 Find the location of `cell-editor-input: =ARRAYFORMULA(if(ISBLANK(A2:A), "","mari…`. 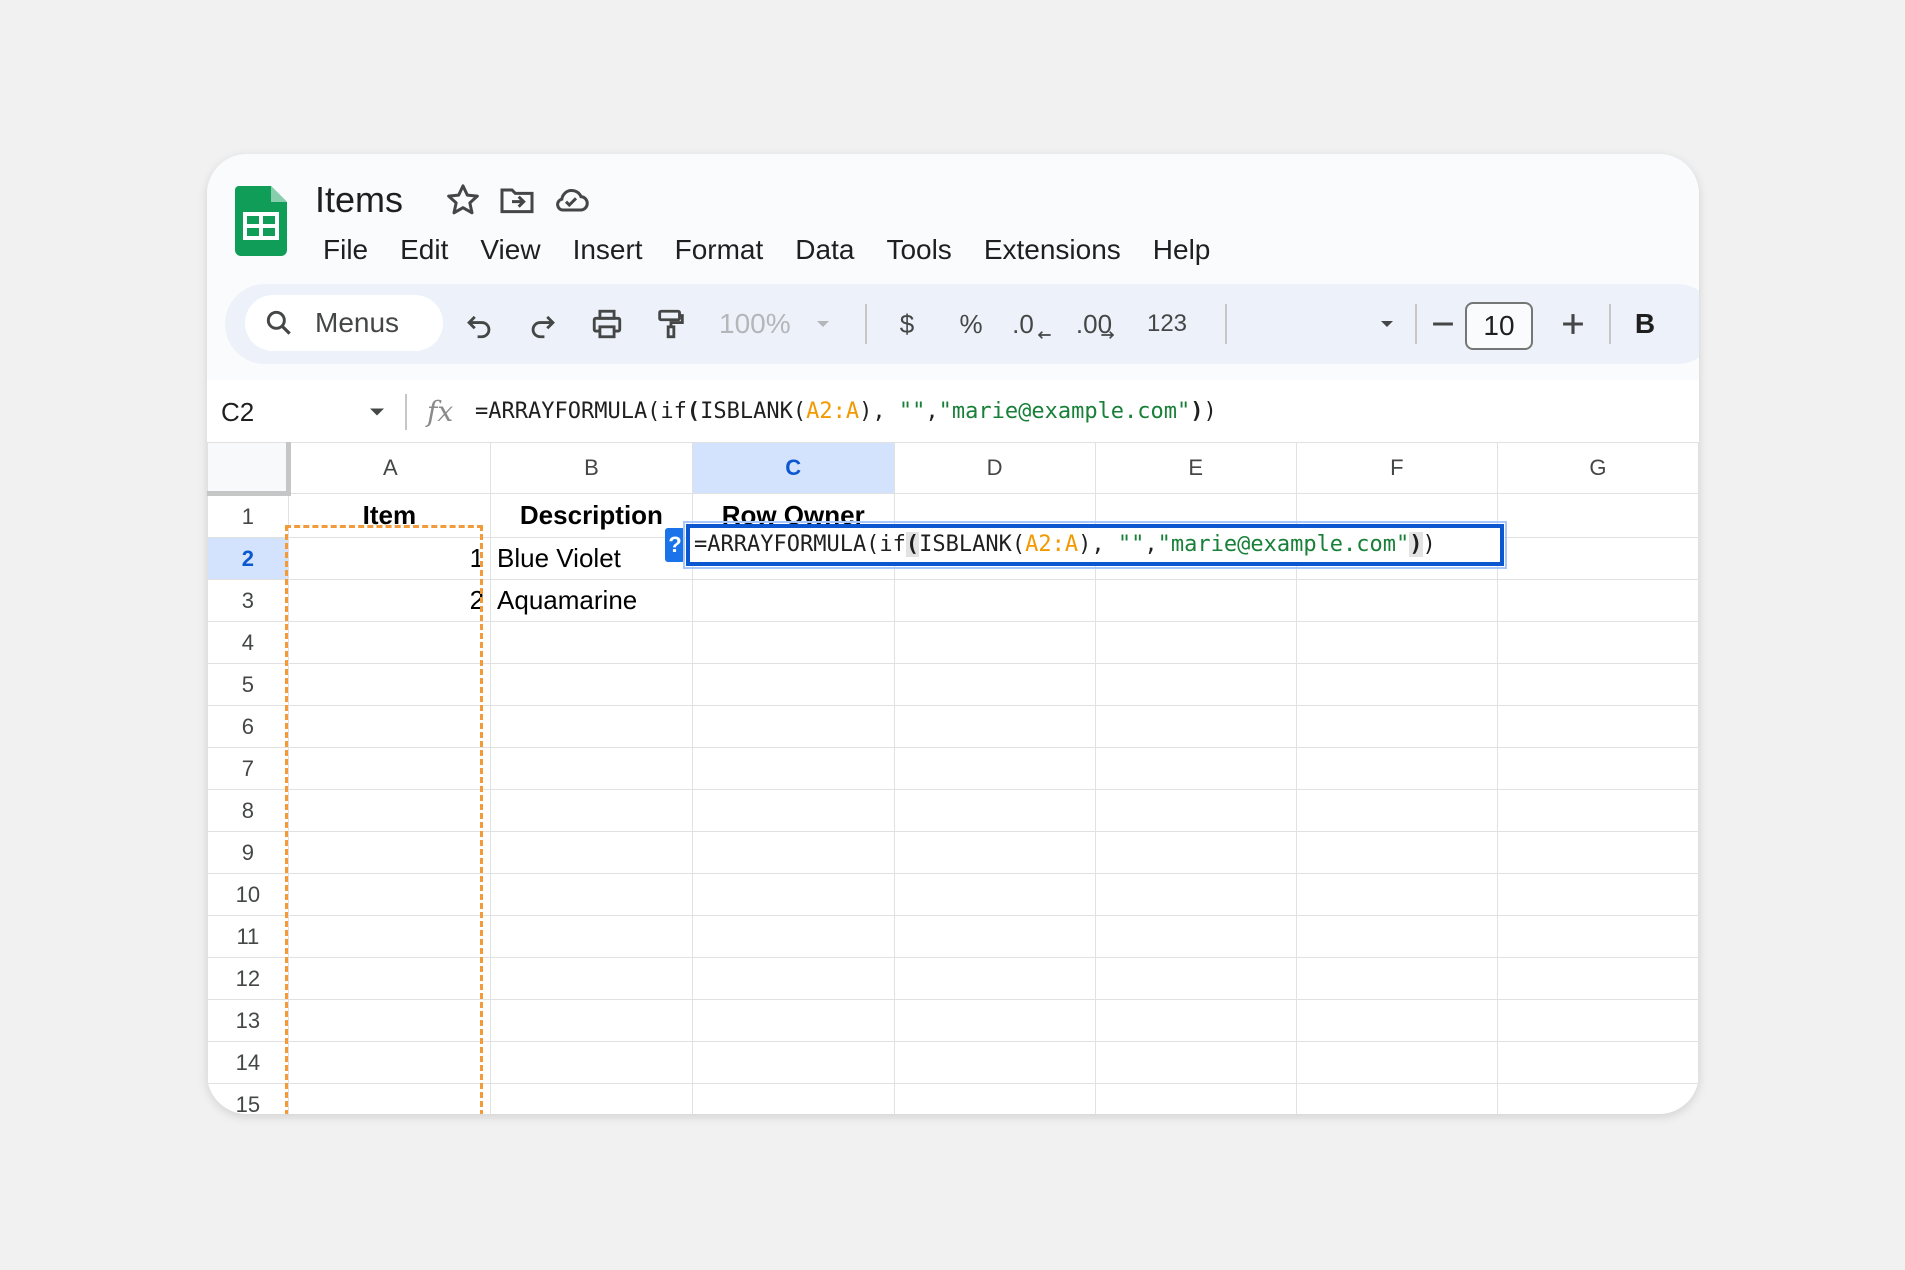

cell-editor-input: =ARRAYFORMULA(if(ISBLANK(A2:A), "","mari… is located at coordinates (1095, 545).